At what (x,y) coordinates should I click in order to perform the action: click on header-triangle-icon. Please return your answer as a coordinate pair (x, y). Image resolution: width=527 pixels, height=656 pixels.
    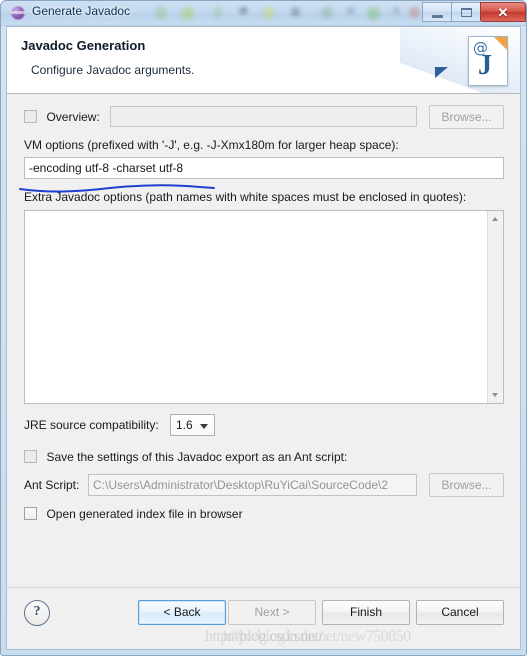
    Looking at the image, I should click on (441, 72).